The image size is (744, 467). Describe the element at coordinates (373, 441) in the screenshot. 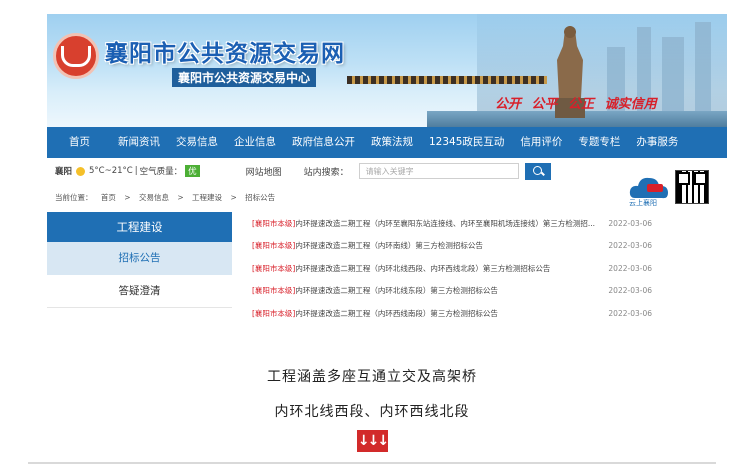

I see `down-arrows-icon: ↓↓↓` at that location.